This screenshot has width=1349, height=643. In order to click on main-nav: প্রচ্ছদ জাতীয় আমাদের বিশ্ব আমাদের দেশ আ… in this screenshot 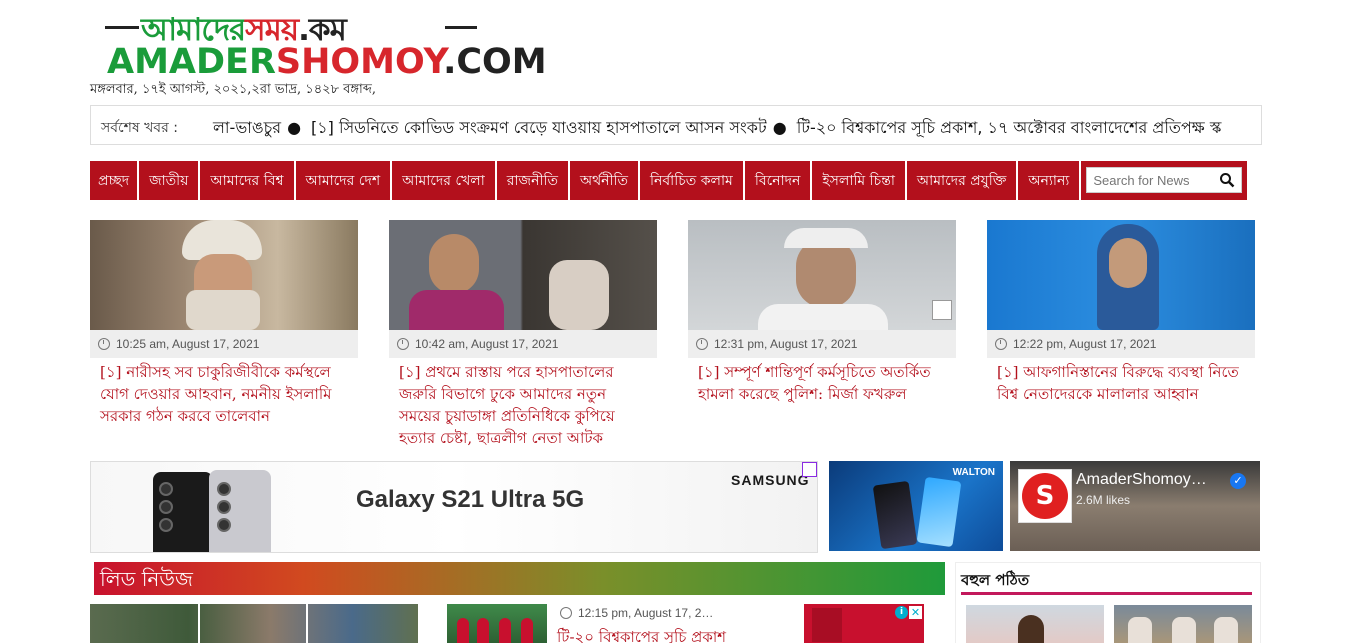, I will do `click(669, 180)`.